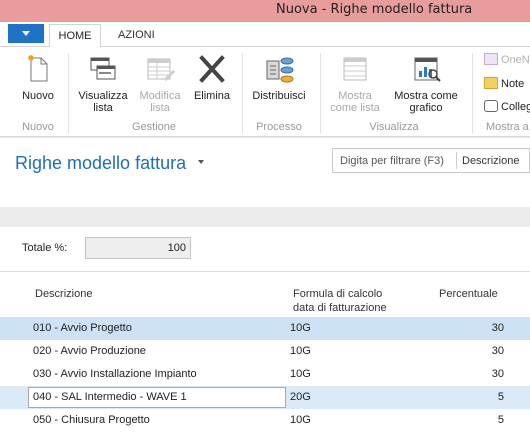 This screenshot has width=530, height=448. Describe the element at coordinates (355, 96) in the screenshot. I see `mostra-lista-label-1: Mostra` at that location.